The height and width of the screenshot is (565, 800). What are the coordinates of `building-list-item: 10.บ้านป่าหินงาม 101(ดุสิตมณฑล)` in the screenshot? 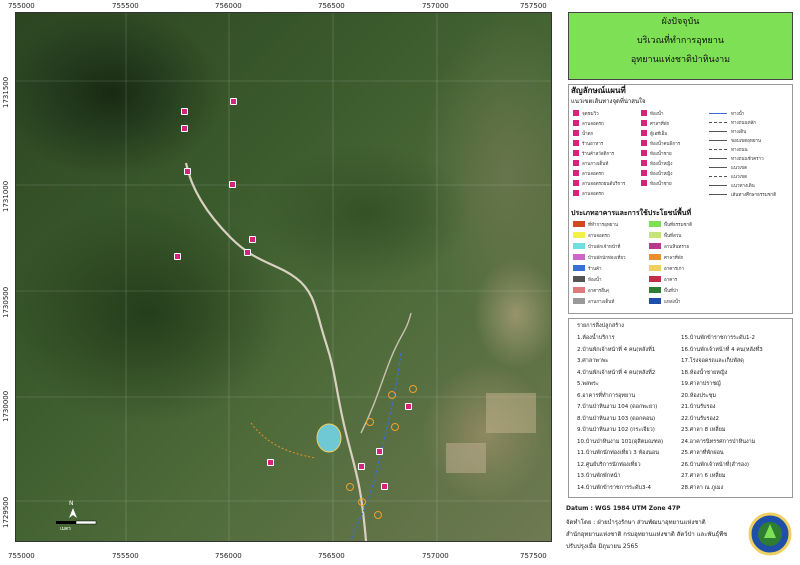 It's located at (620, 441).